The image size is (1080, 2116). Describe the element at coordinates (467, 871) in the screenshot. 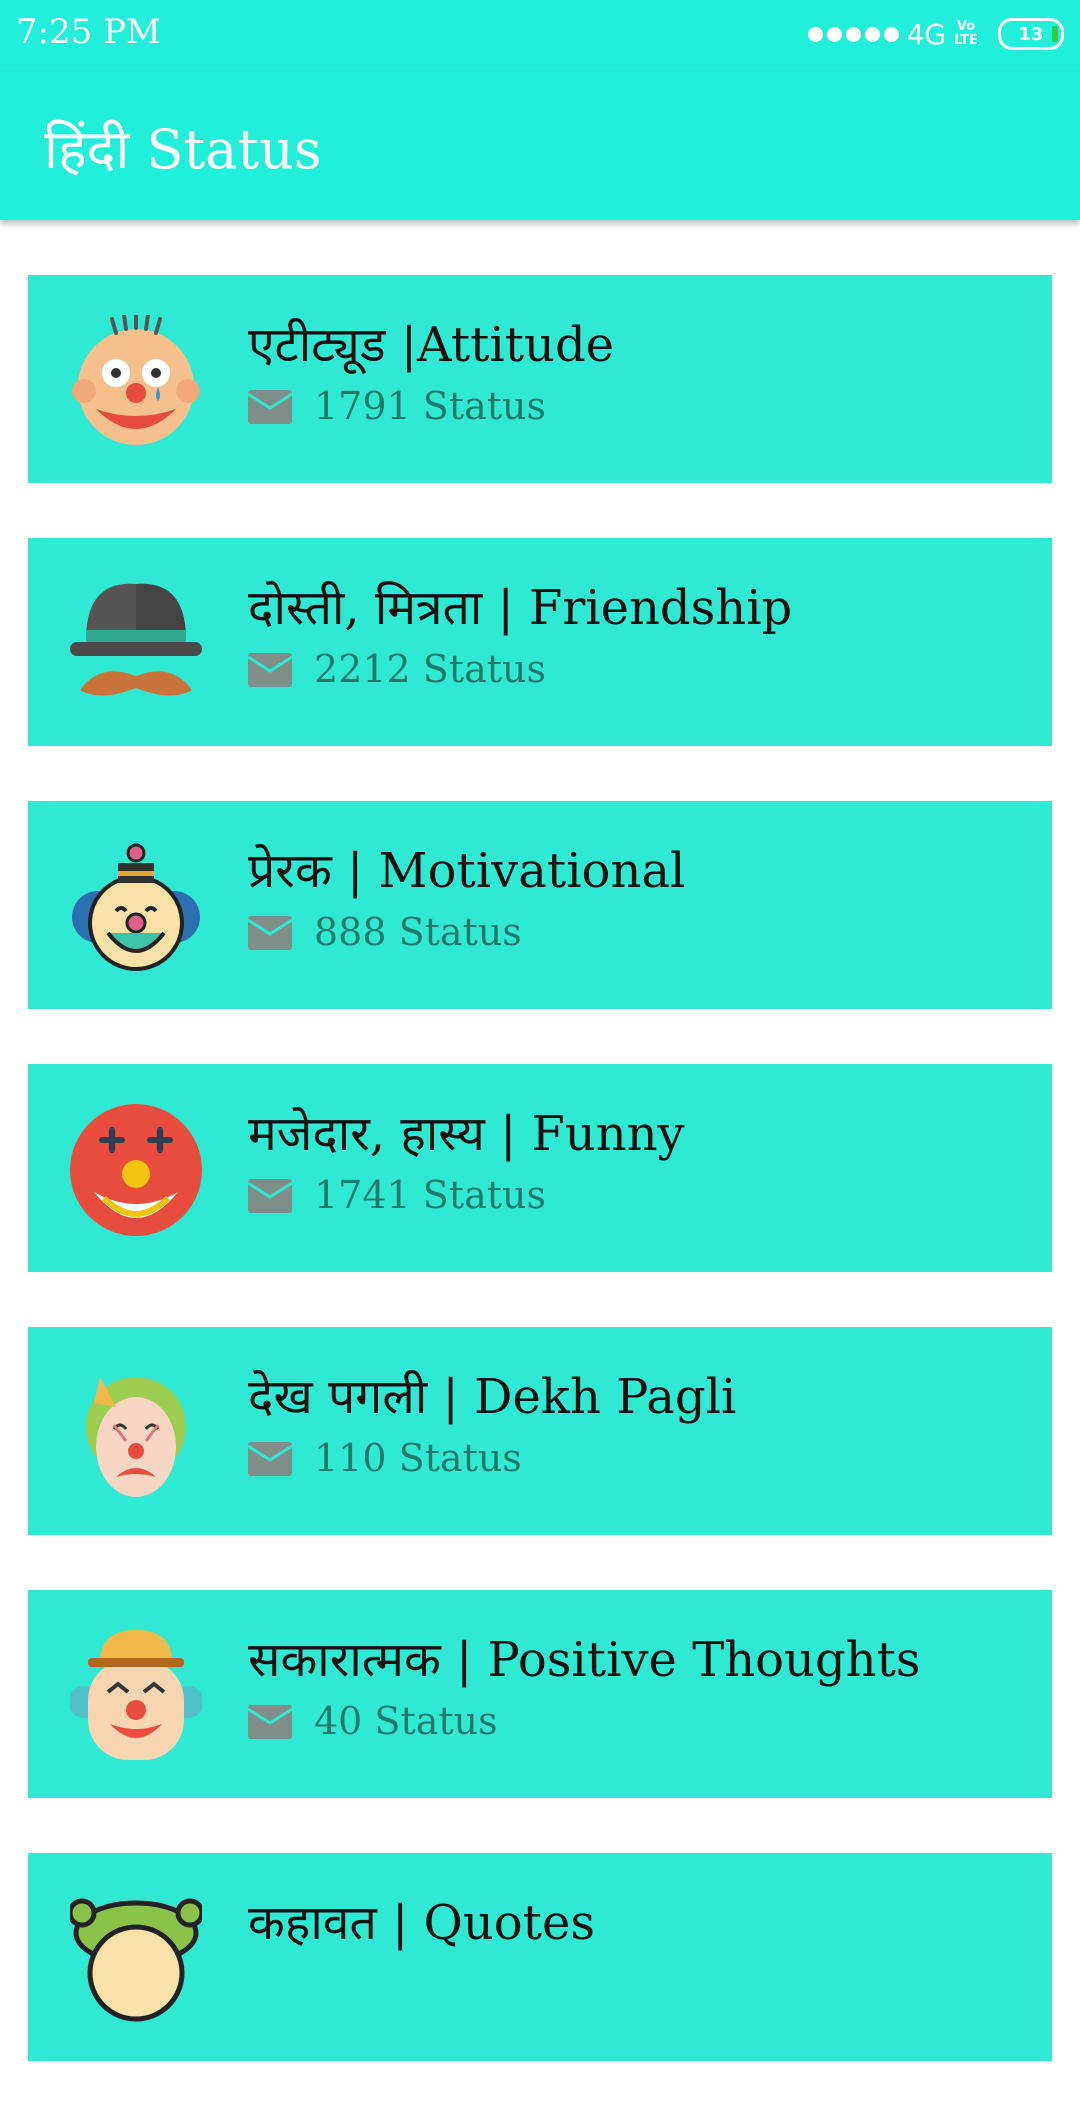

I see `category-title: प्रेरक | Motivational` at that location.